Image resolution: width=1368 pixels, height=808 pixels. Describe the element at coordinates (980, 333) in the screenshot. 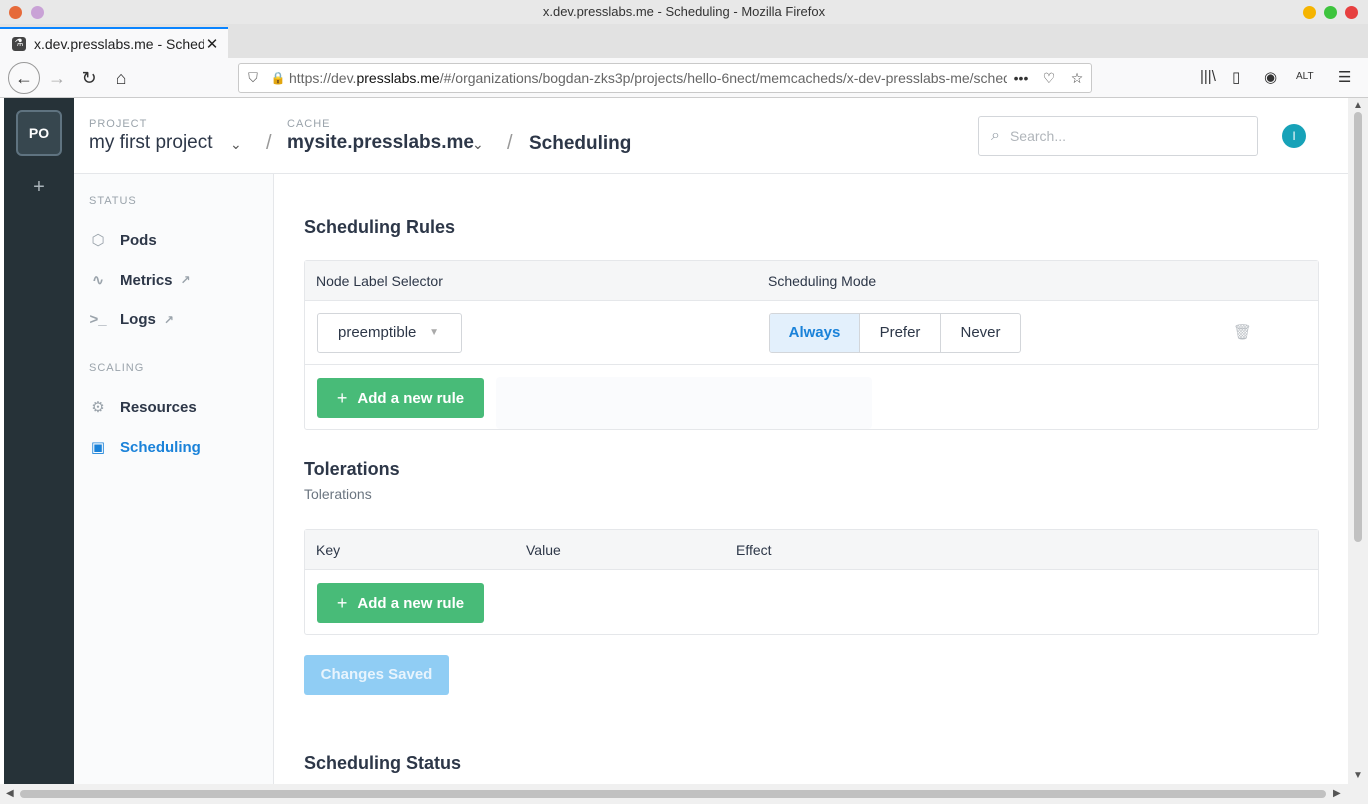

I see `mode-never-button: Never` at that location.